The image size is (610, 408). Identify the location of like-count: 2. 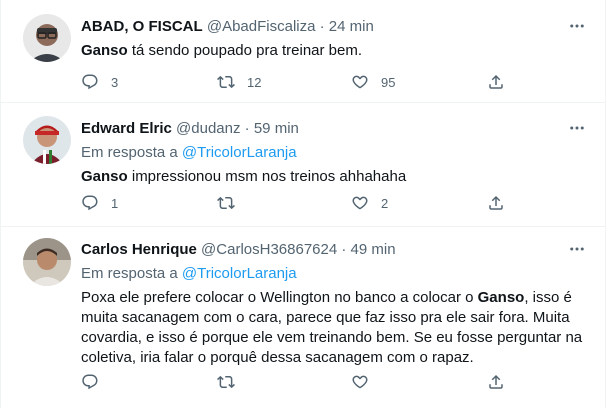
(385, 203).